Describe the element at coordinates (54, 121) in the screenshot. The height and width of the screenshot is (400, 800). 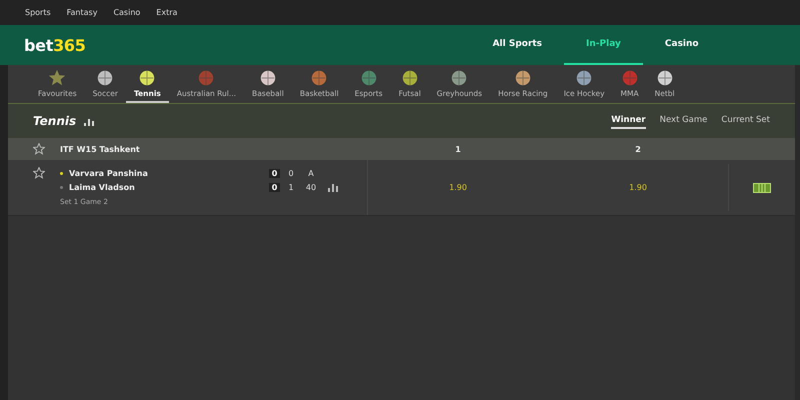
I see `section-title: Tennis` at that location.